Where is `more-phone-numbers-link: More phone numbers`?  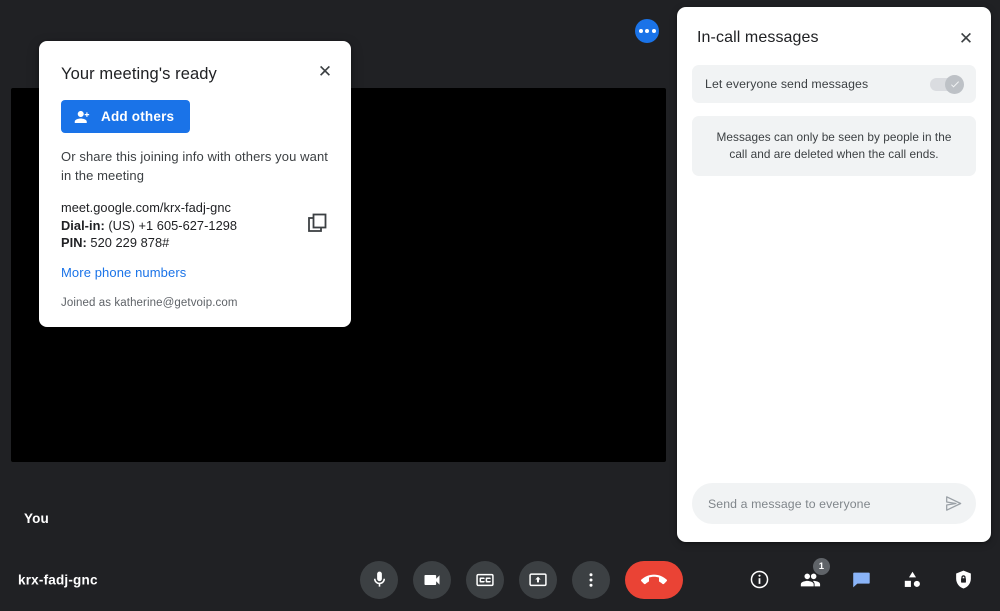
more-phone-numbers-link: More phone numbers is located at coordinates (123, 272).